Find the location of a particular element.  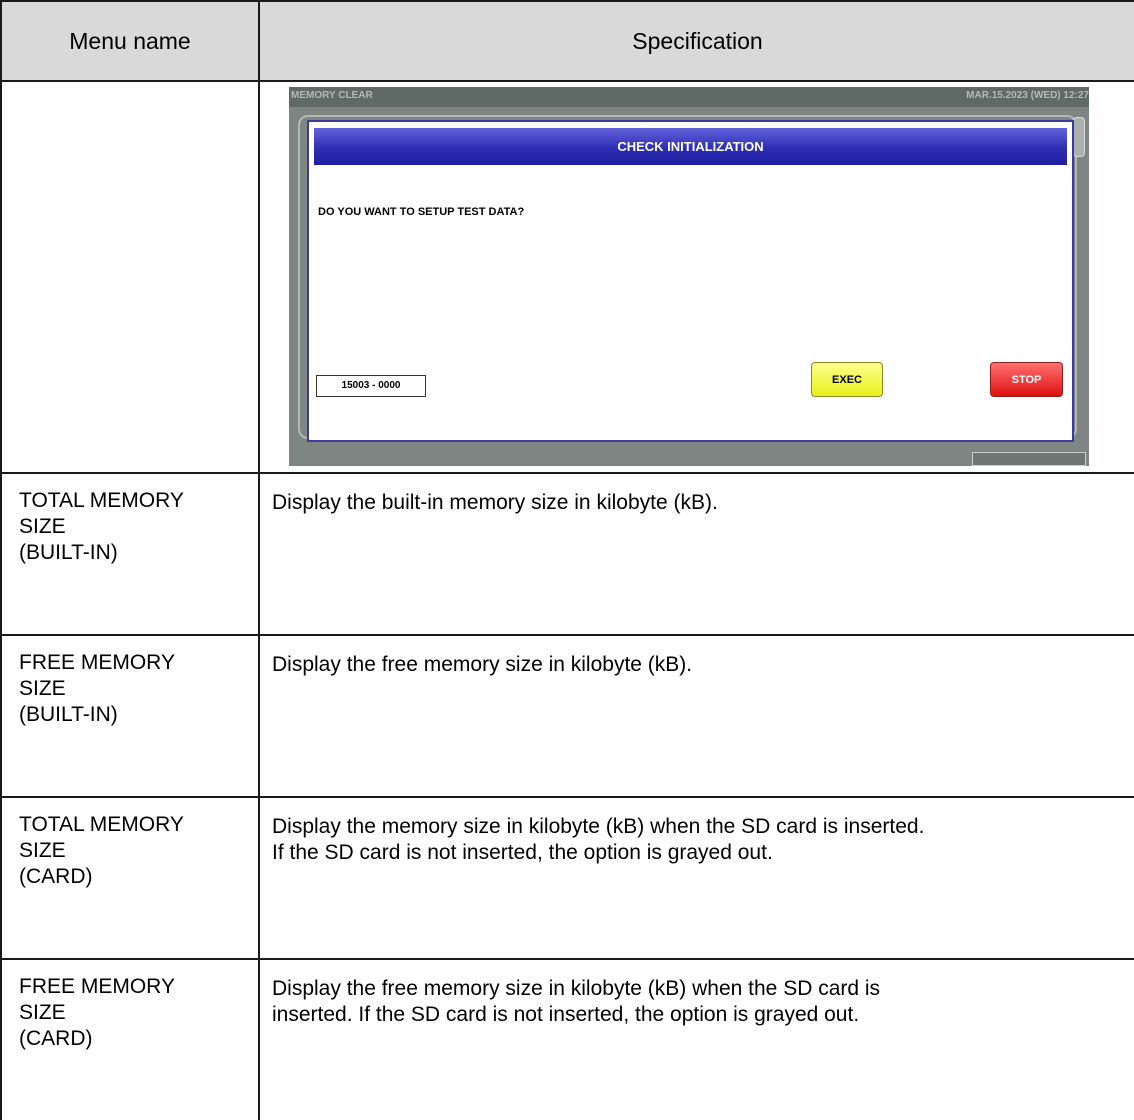

menu-name-cell: TOTAL MEMORY SIZE (CARD) is located at coordinates (101, 850).